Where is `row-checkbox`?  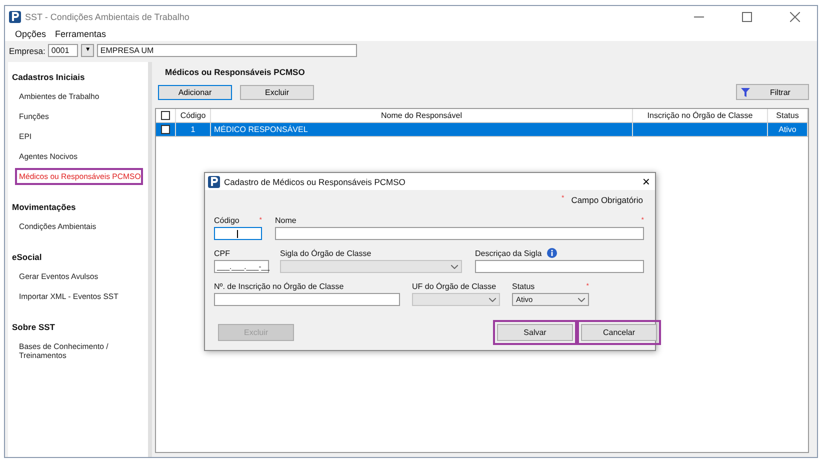
row-checkbox is located at coordinates (165, 129).